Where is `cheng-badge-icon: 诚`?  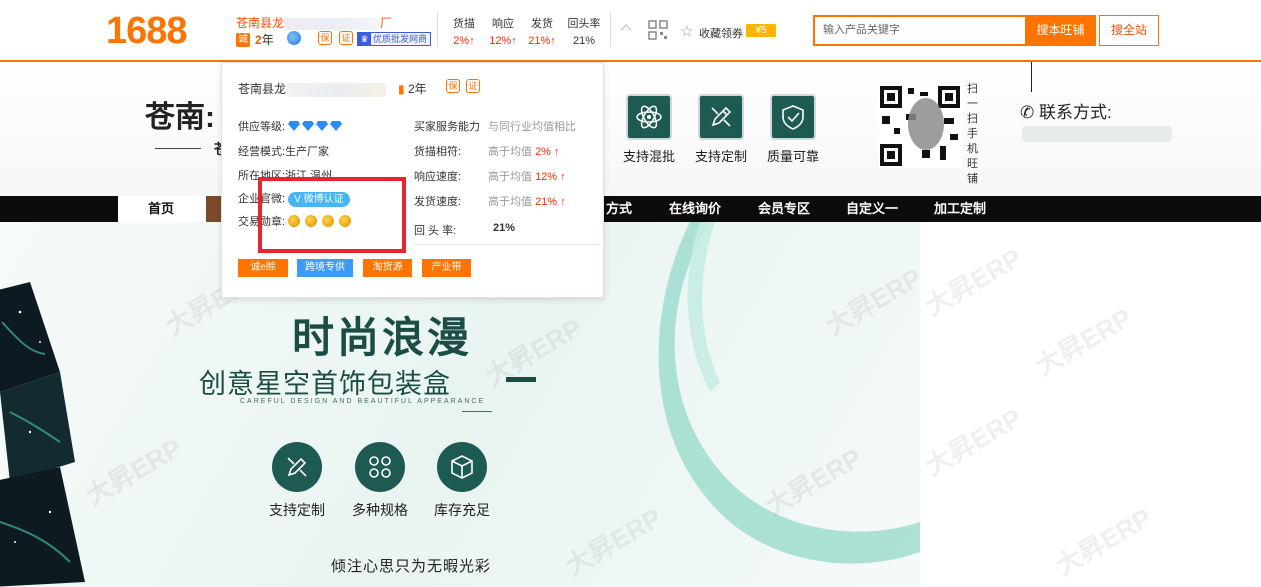
cheng-badge-icon: 诚 is located at coordinates (243, 40).